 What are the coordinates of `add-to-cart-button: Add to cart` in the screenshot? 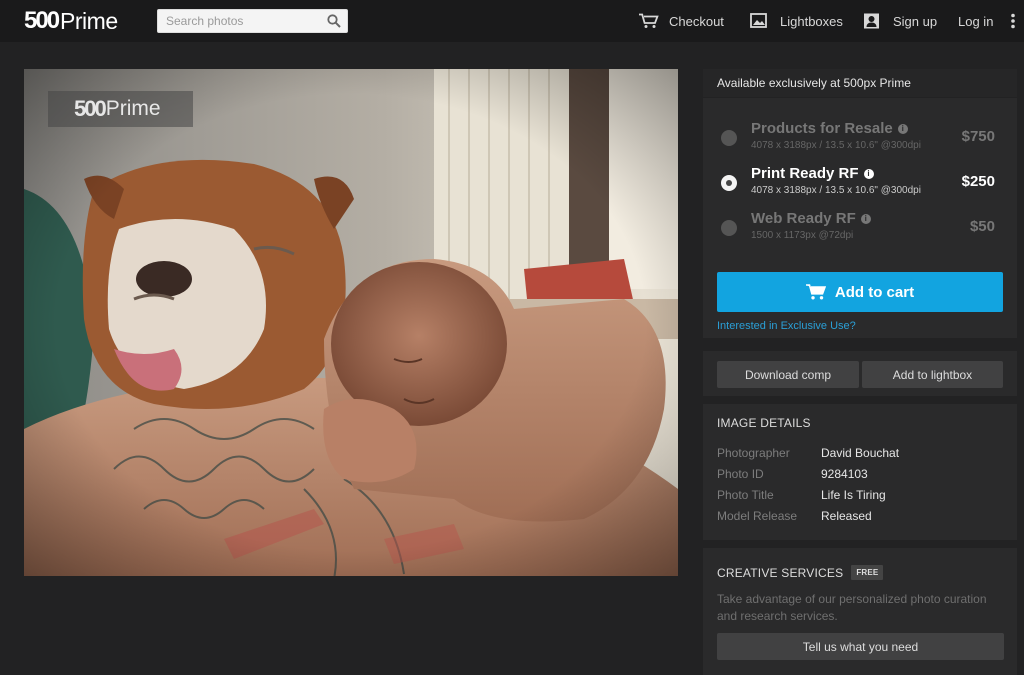 It's located at (860, 292).